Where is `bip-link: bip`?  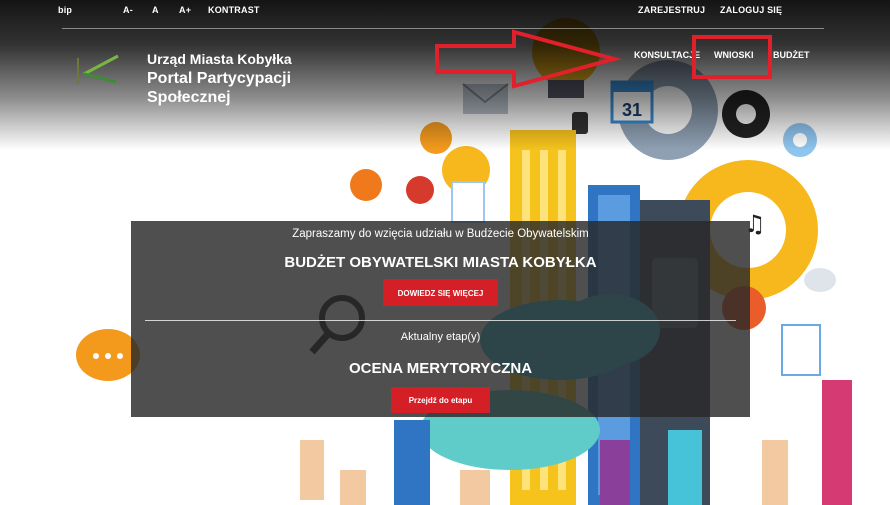 bip-link: bip is located at coordinates (65, 10).